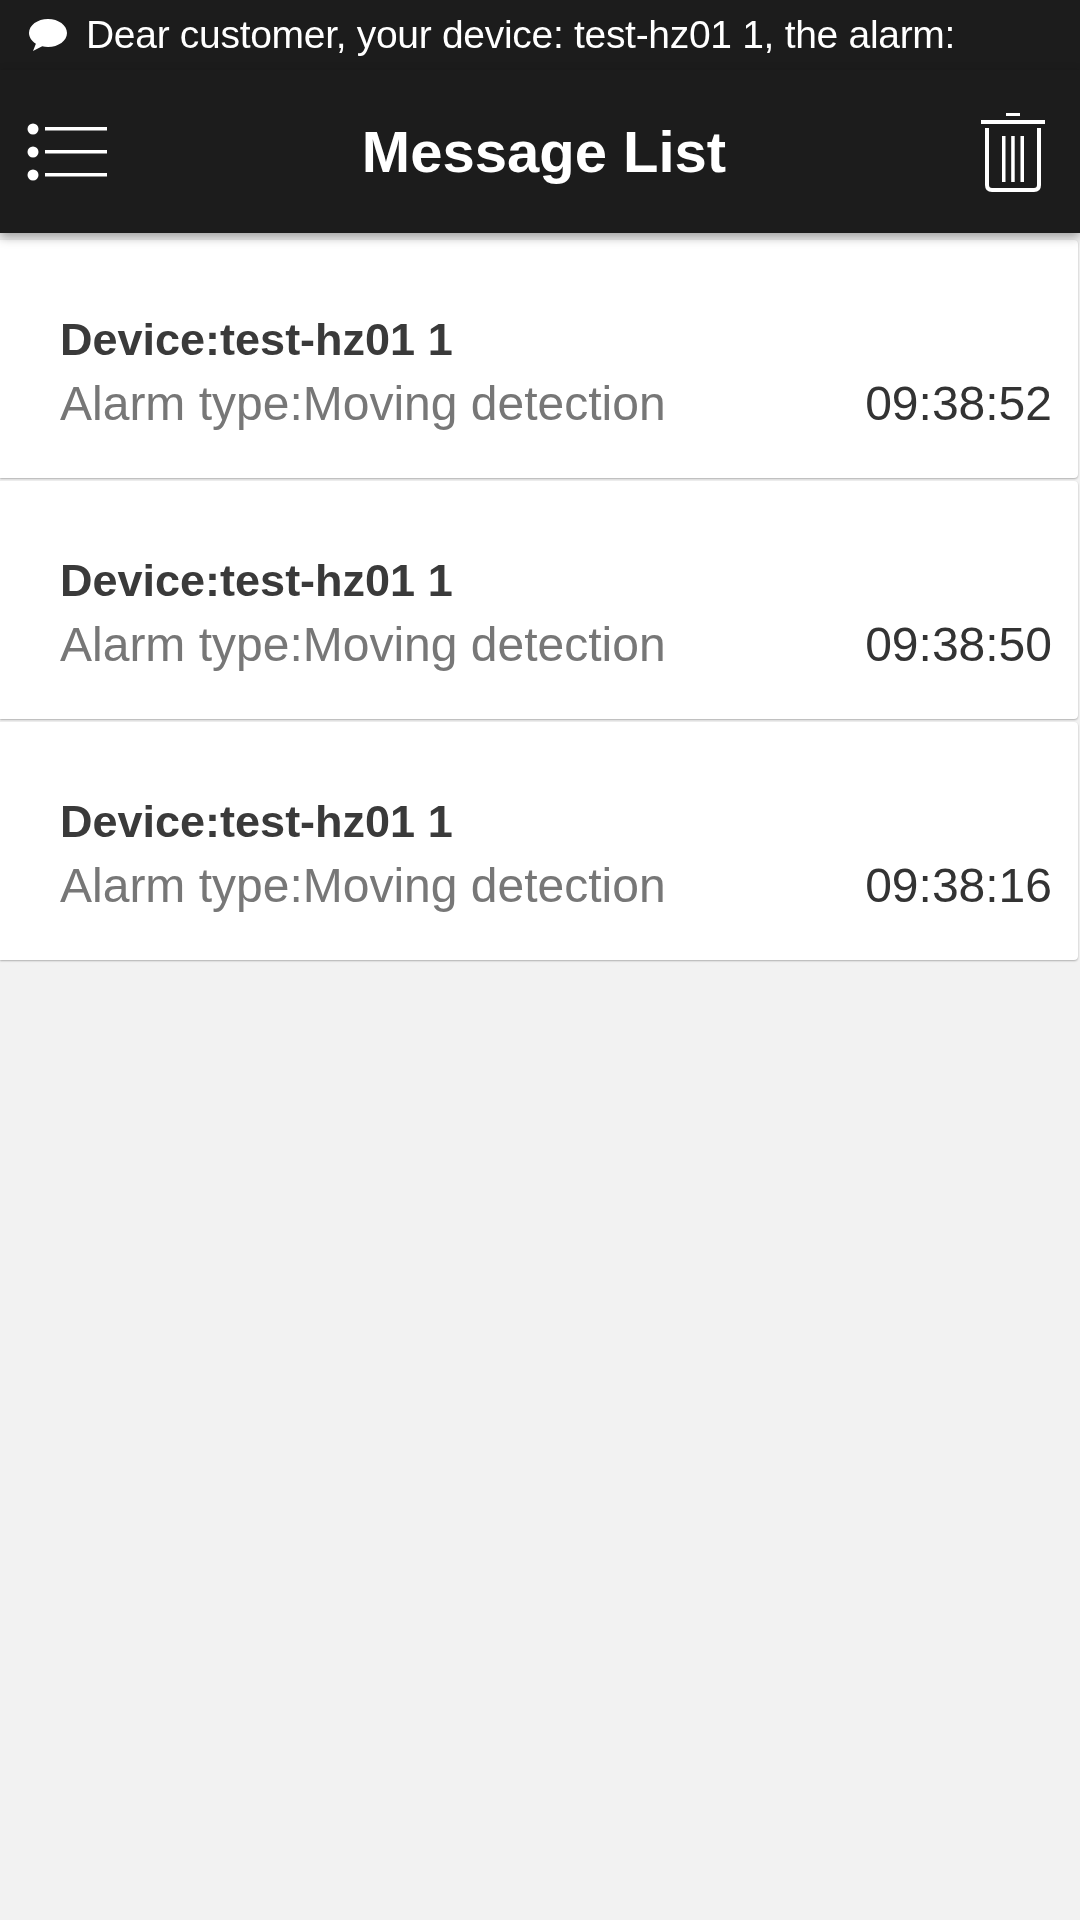 The image size is (1080, 1920). I want to click on notification-text: Dear customer, your device: test-hz01 1, the alarm:, so click(521, 35).